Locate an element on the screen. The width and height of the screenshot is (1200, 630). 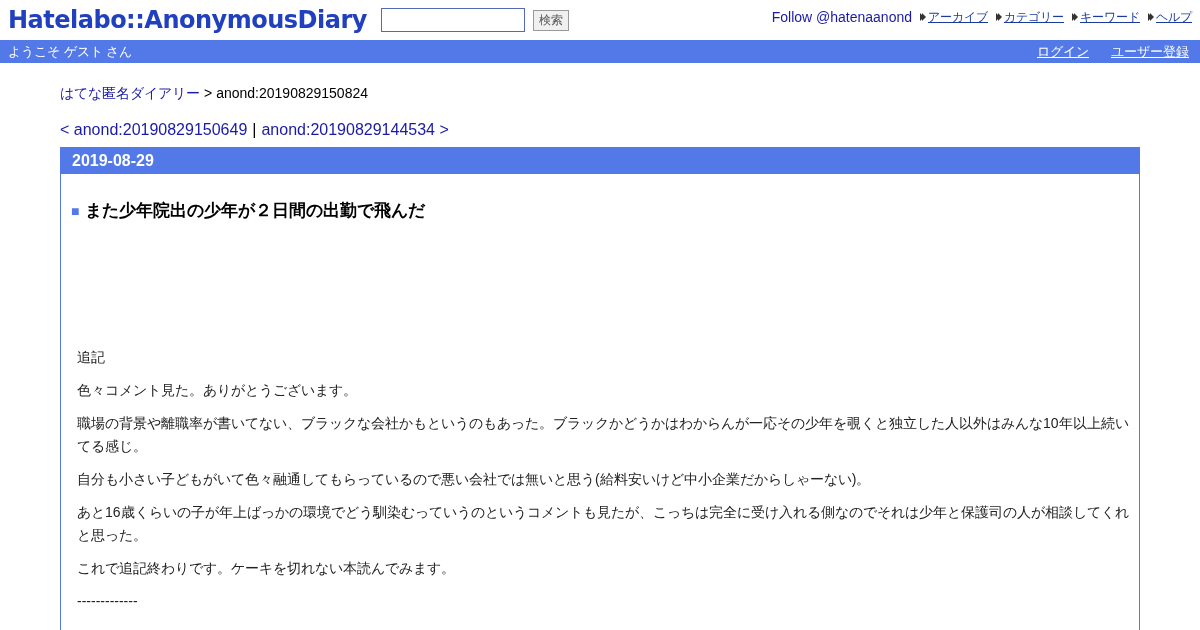
nav-link: ヘルプ is located at coordinates (1174, 17).